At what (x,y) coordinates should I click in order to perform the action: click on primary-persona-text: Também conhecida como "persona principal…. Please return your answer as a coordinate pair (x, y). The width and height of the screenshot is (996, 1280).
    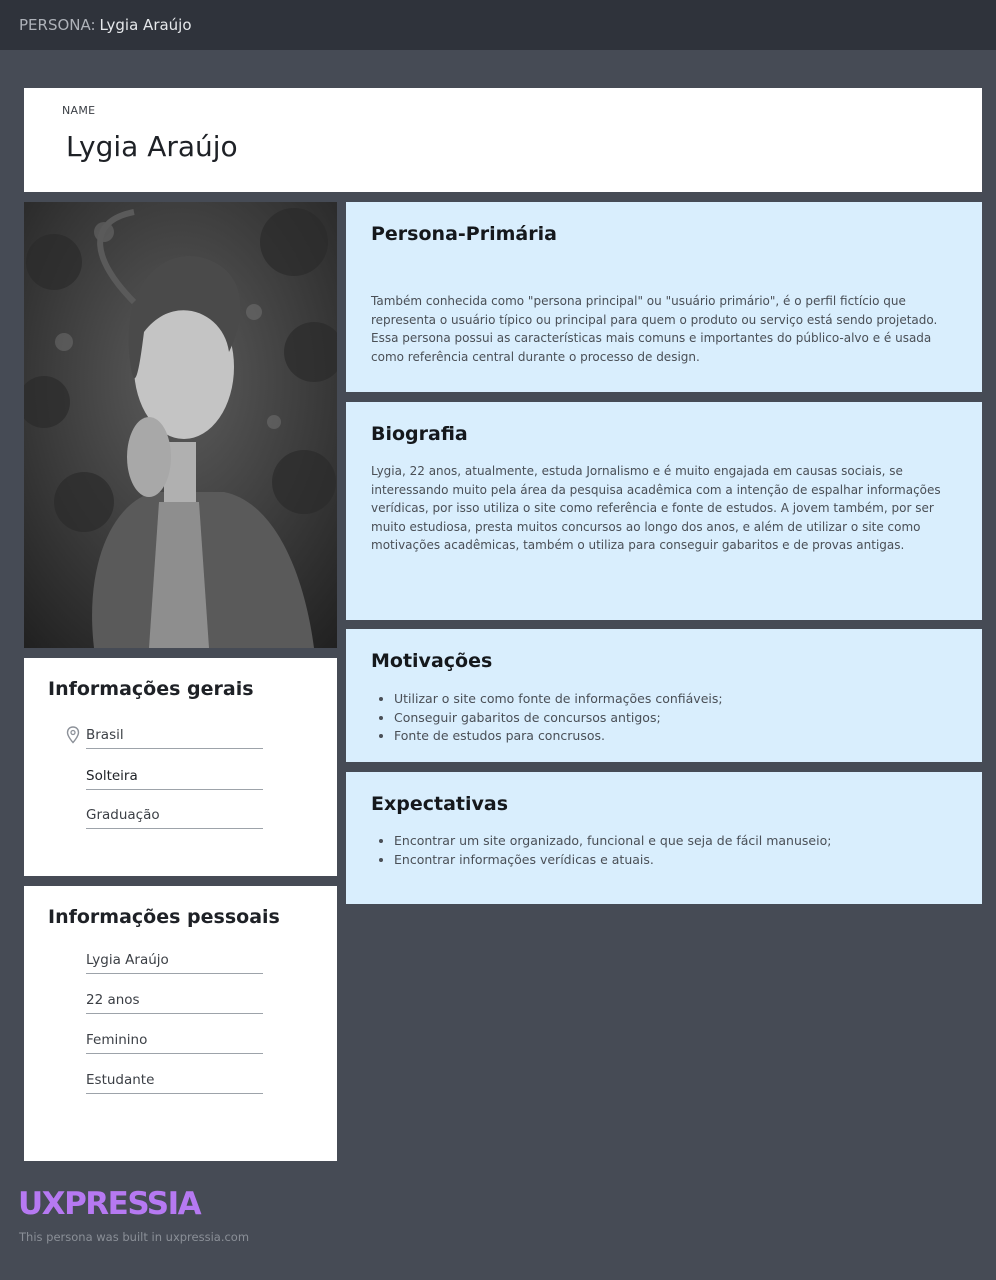
    Looking at the image, I should click on (664, 329).